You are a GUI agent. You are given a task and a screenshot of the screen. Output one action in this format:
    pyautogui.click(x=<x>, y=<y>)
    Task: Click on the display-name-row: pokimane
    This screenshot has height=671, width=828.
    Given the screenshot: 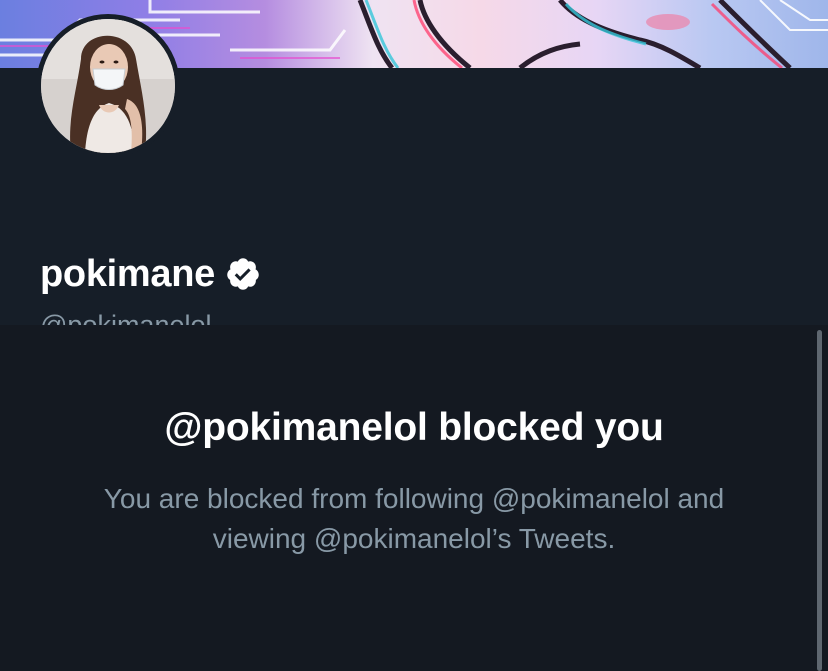 What is the action you would take?
    pyautogui.click(x=150, y=274)
    